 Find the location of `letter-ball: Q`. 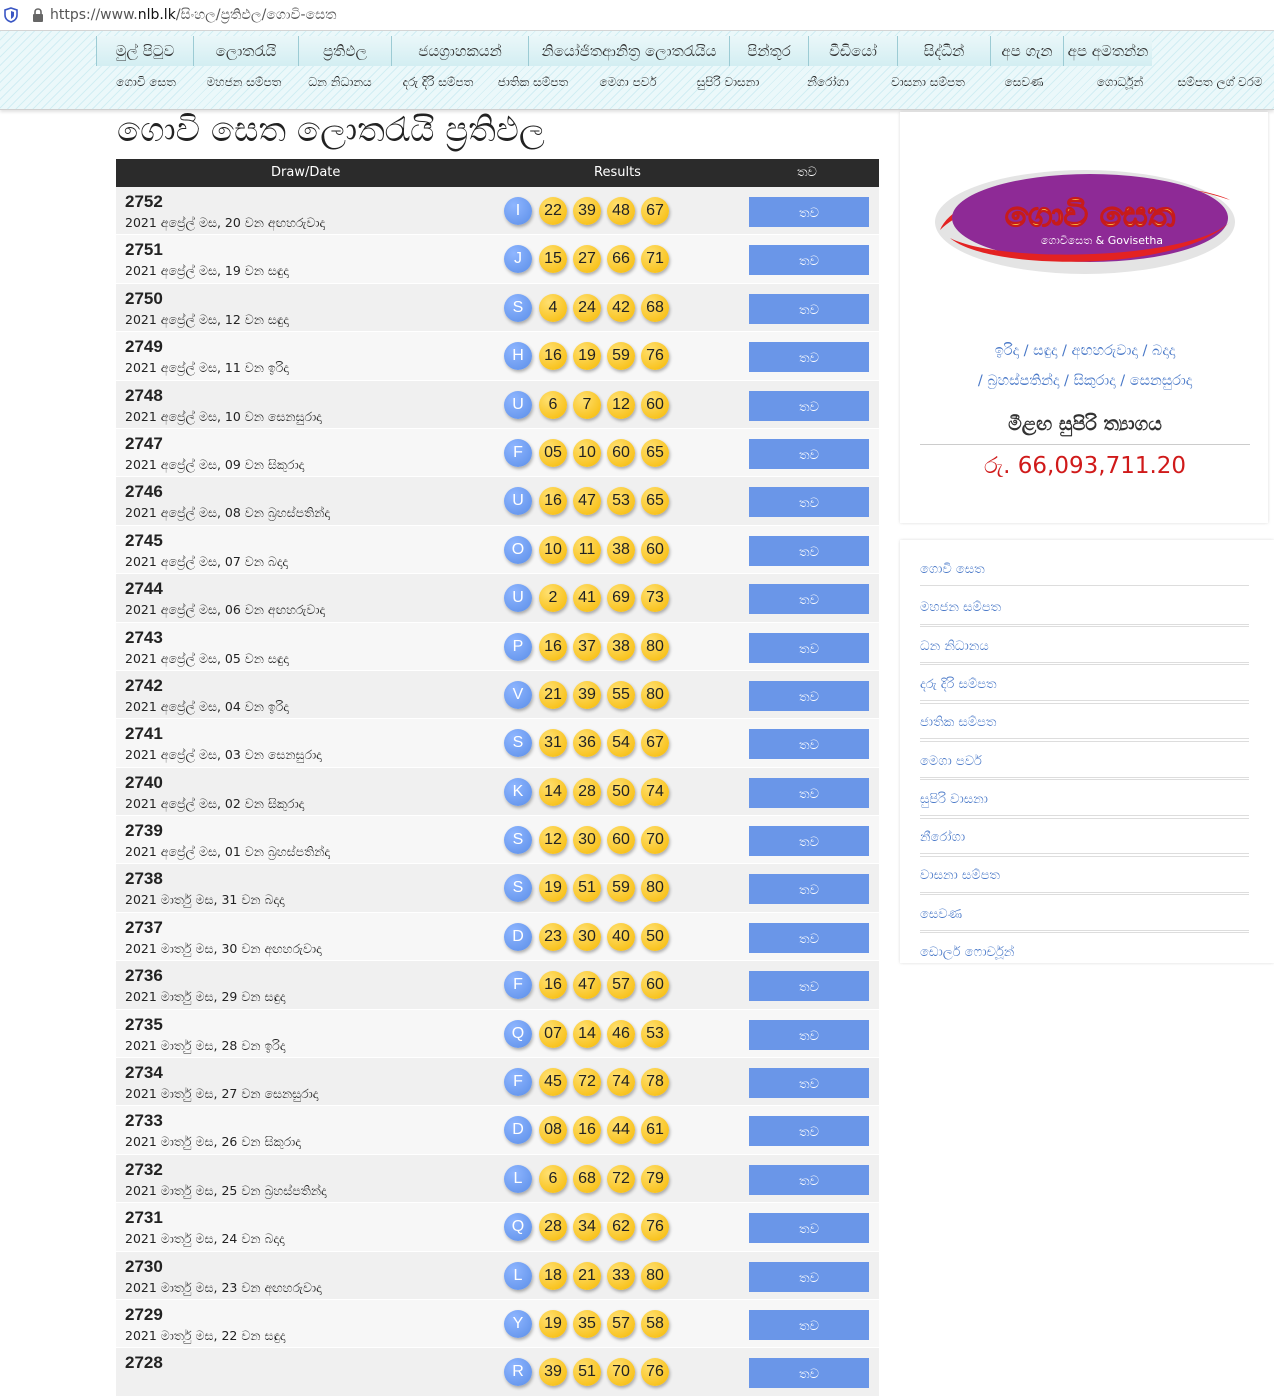

letter-ball: Q is located at coordinates (518, 1227).